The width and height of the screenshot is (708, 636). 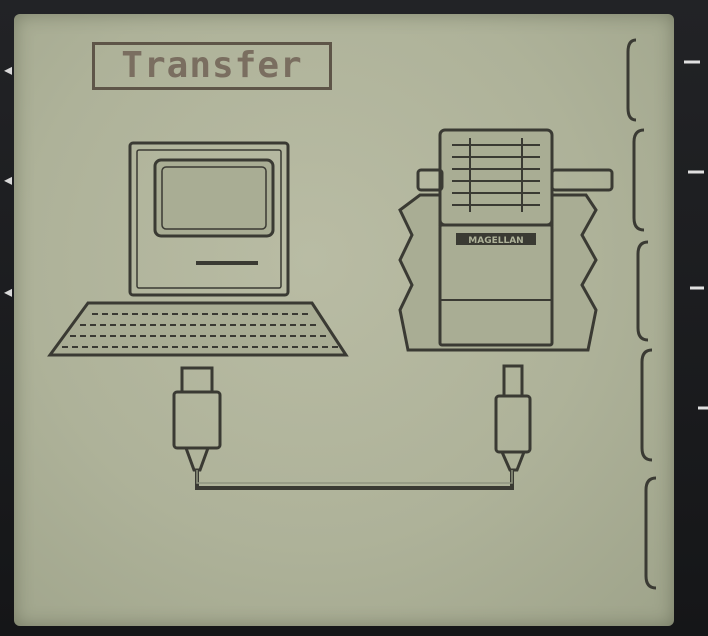 What do you see at coordinates (352, 427) in the screenshot?
I see `usb-cable-icon` at bounding box center [352, 427].